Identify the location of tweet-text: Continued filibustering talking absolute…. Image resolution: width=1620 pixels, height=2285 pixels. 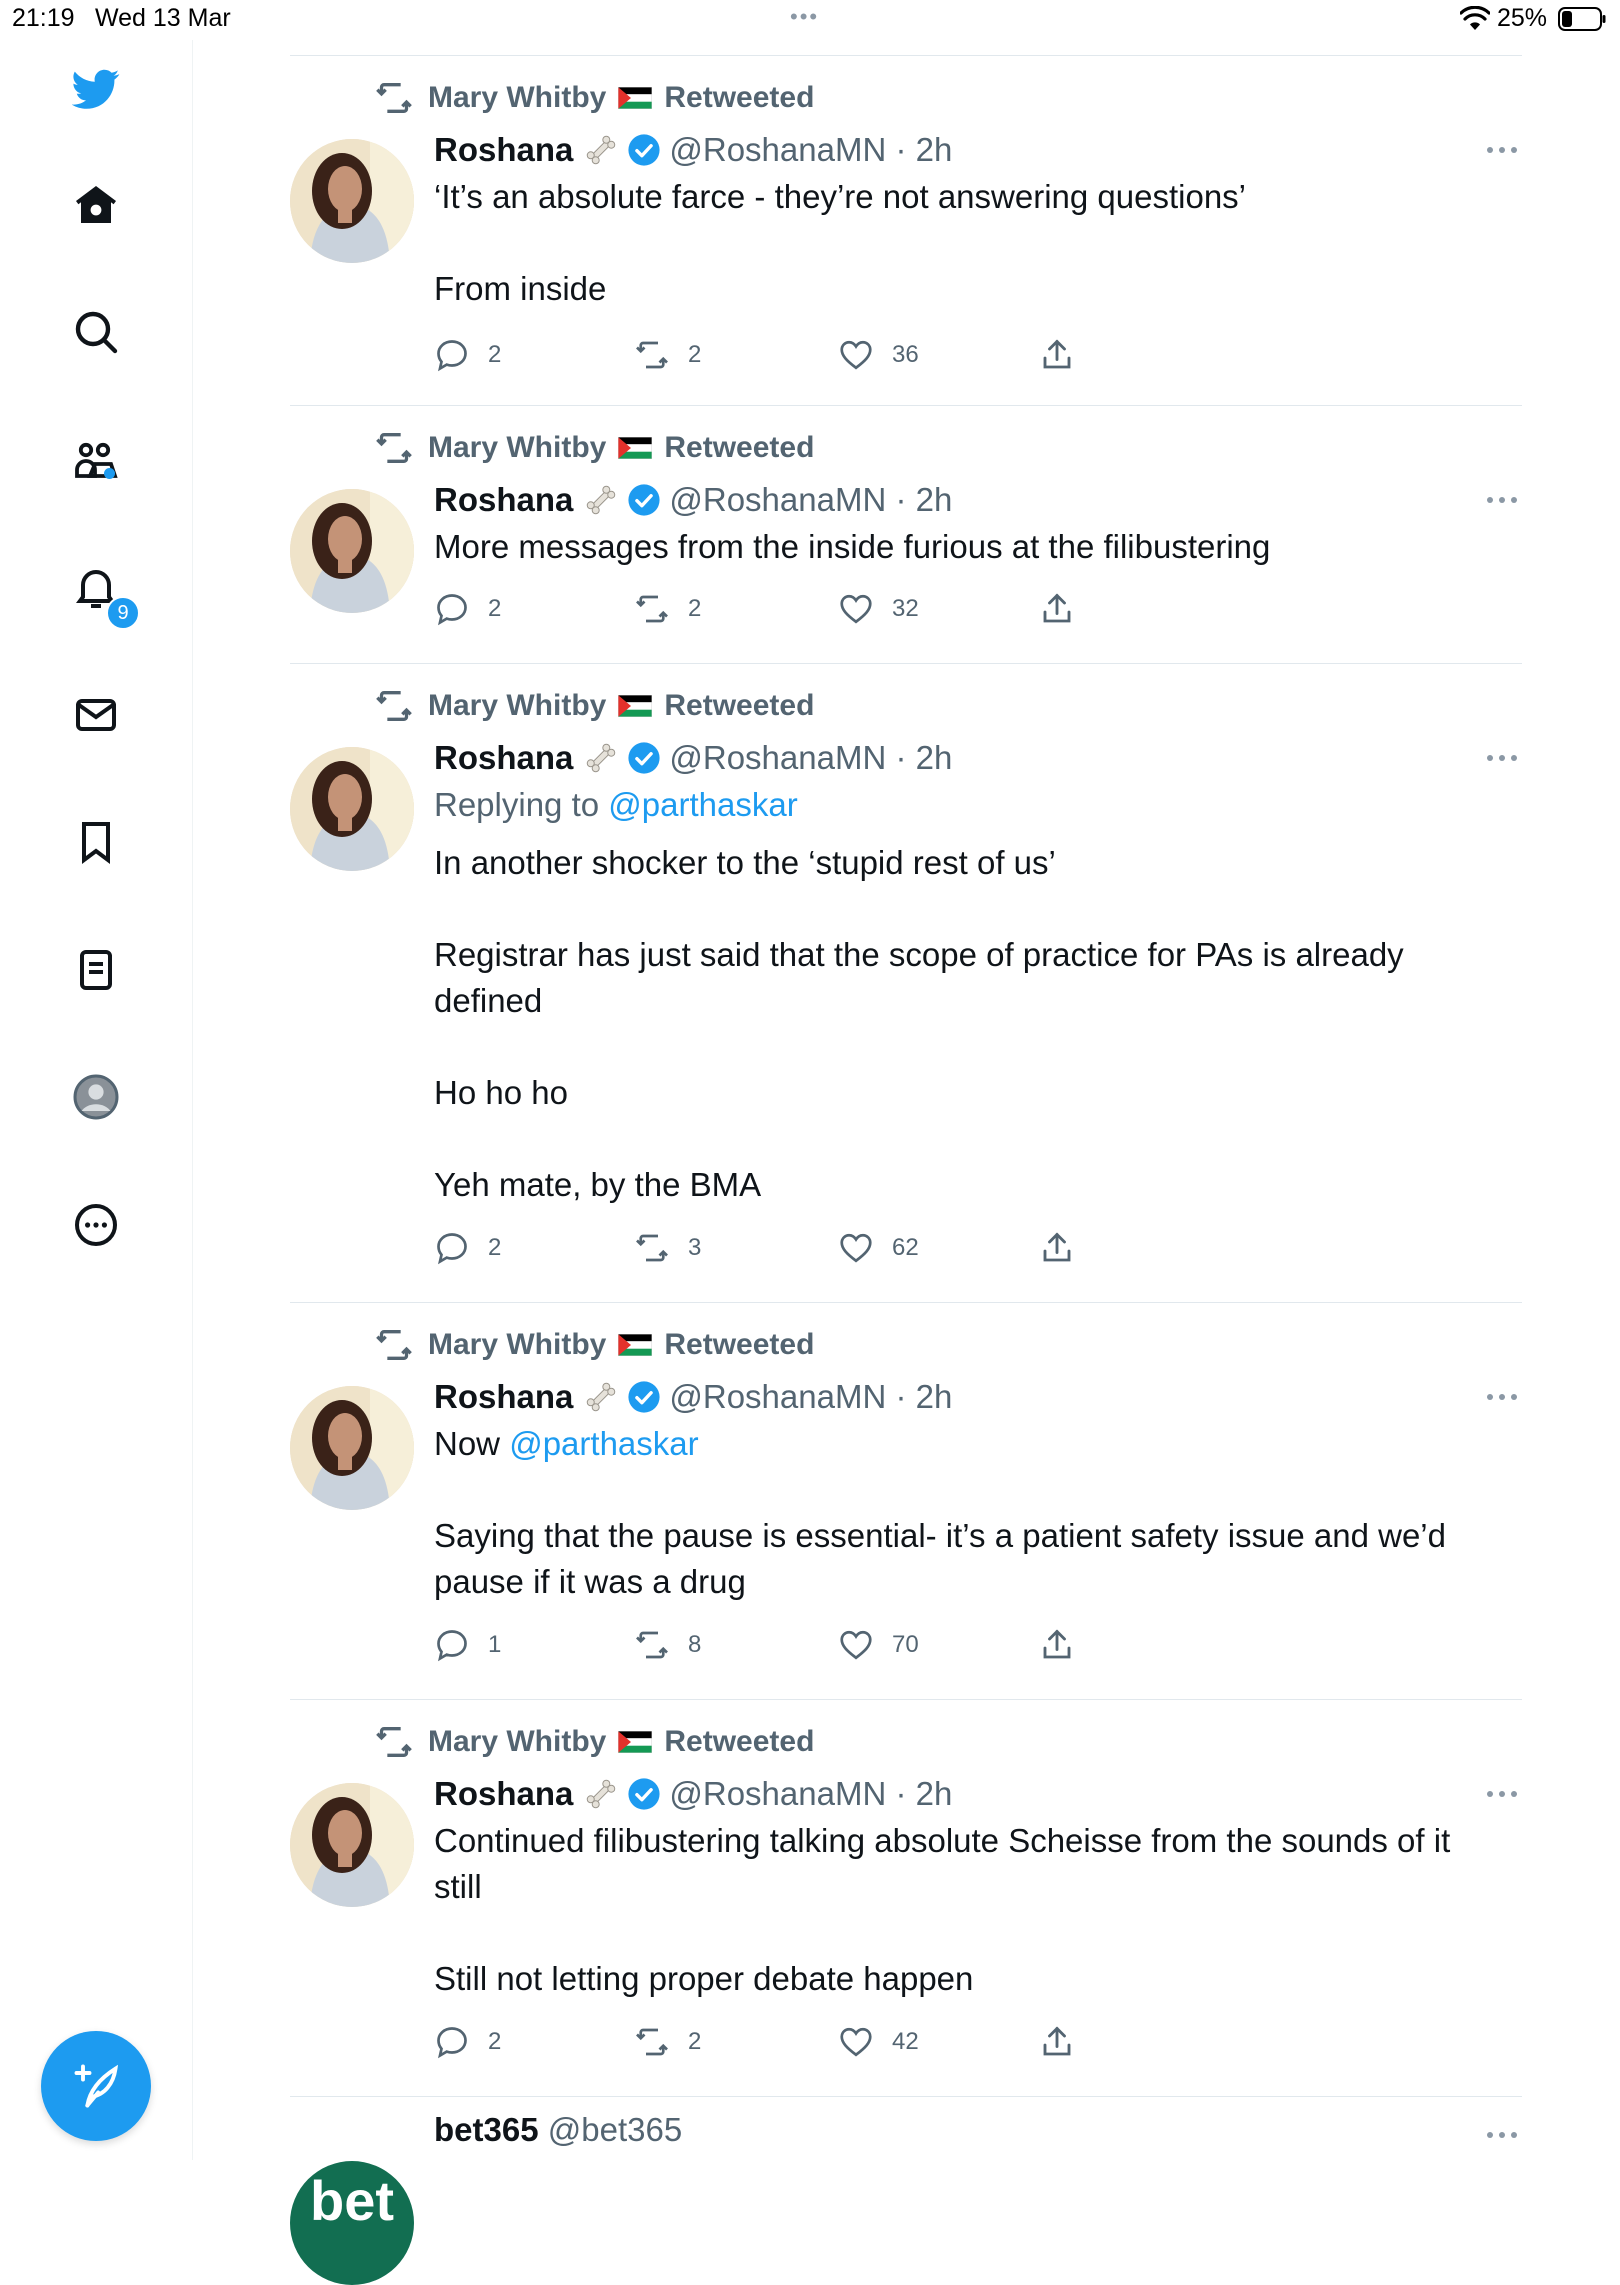
(969, 1910).